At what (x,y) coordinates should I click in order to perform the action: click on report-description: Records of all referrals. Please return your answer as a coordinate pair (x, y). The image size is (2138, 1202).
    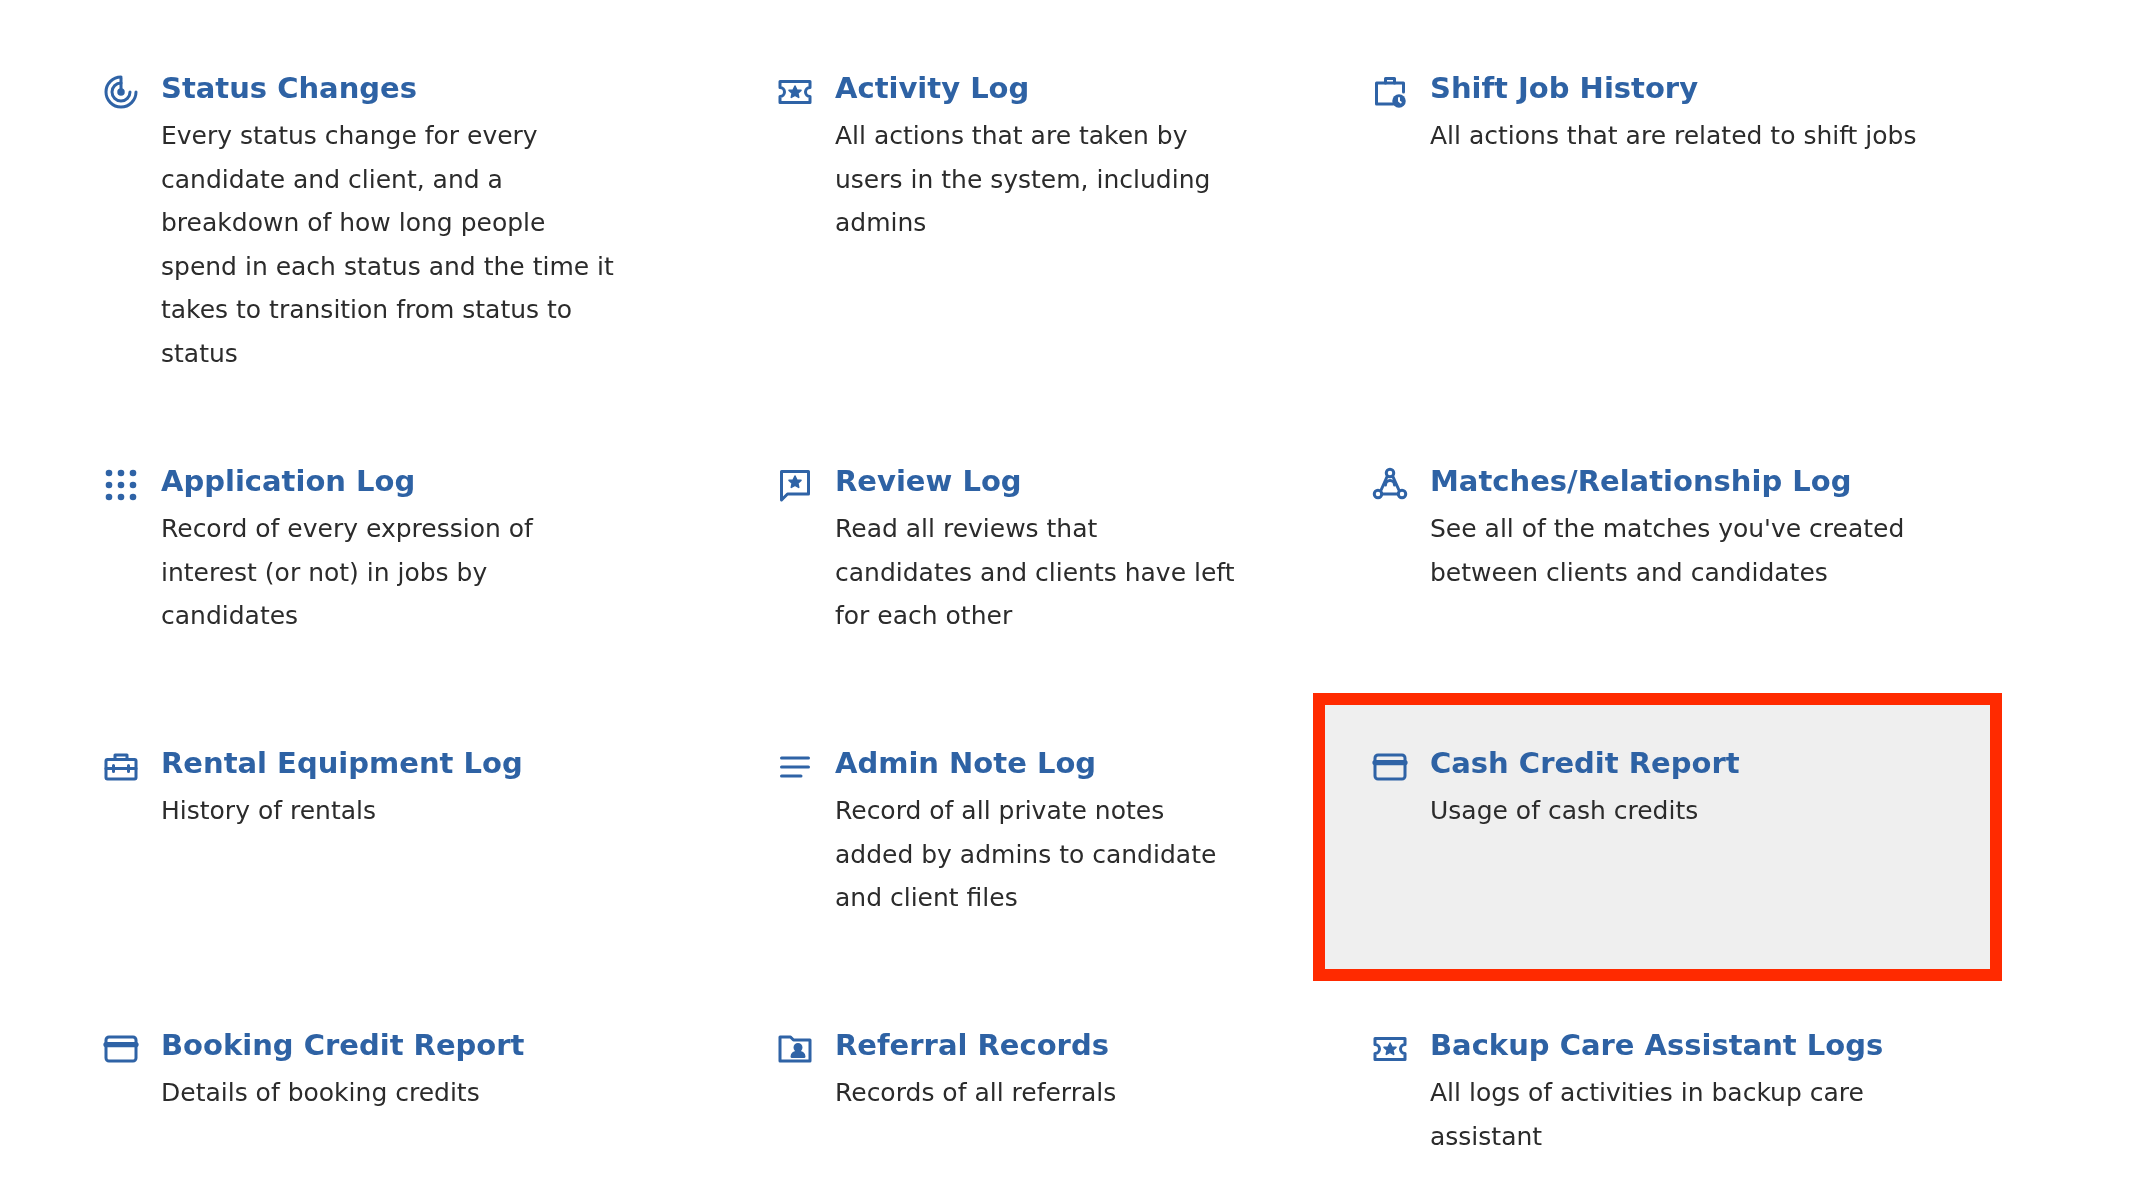
    Looking at the image, I should click on (976, 1093).